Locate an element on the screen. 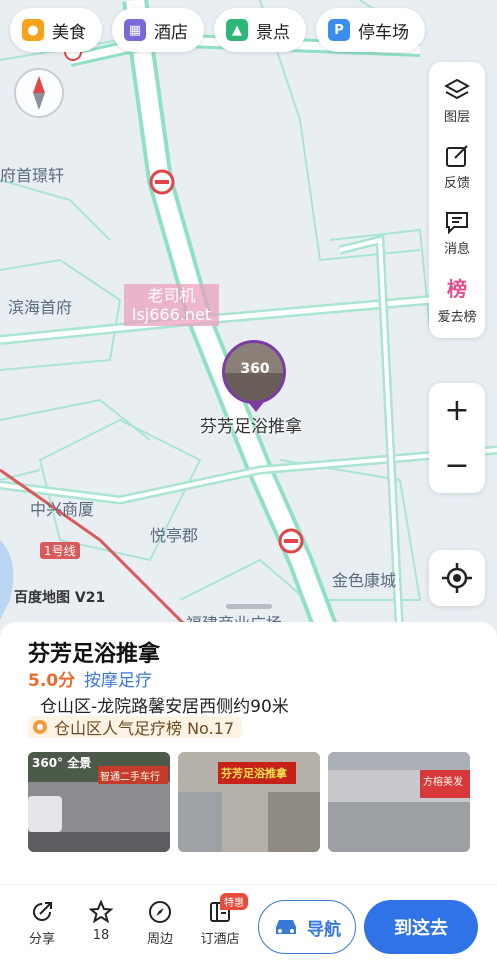 Image resolution: width=497 pixels, height=960 pixels. share-label: 分享 is located at coordinates (41, 939).